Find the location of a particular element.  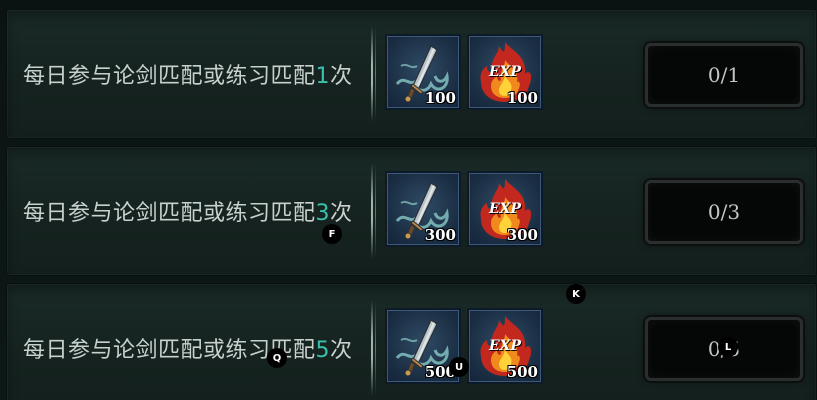

quest-count: 5 is located at coordinates (323, 350).